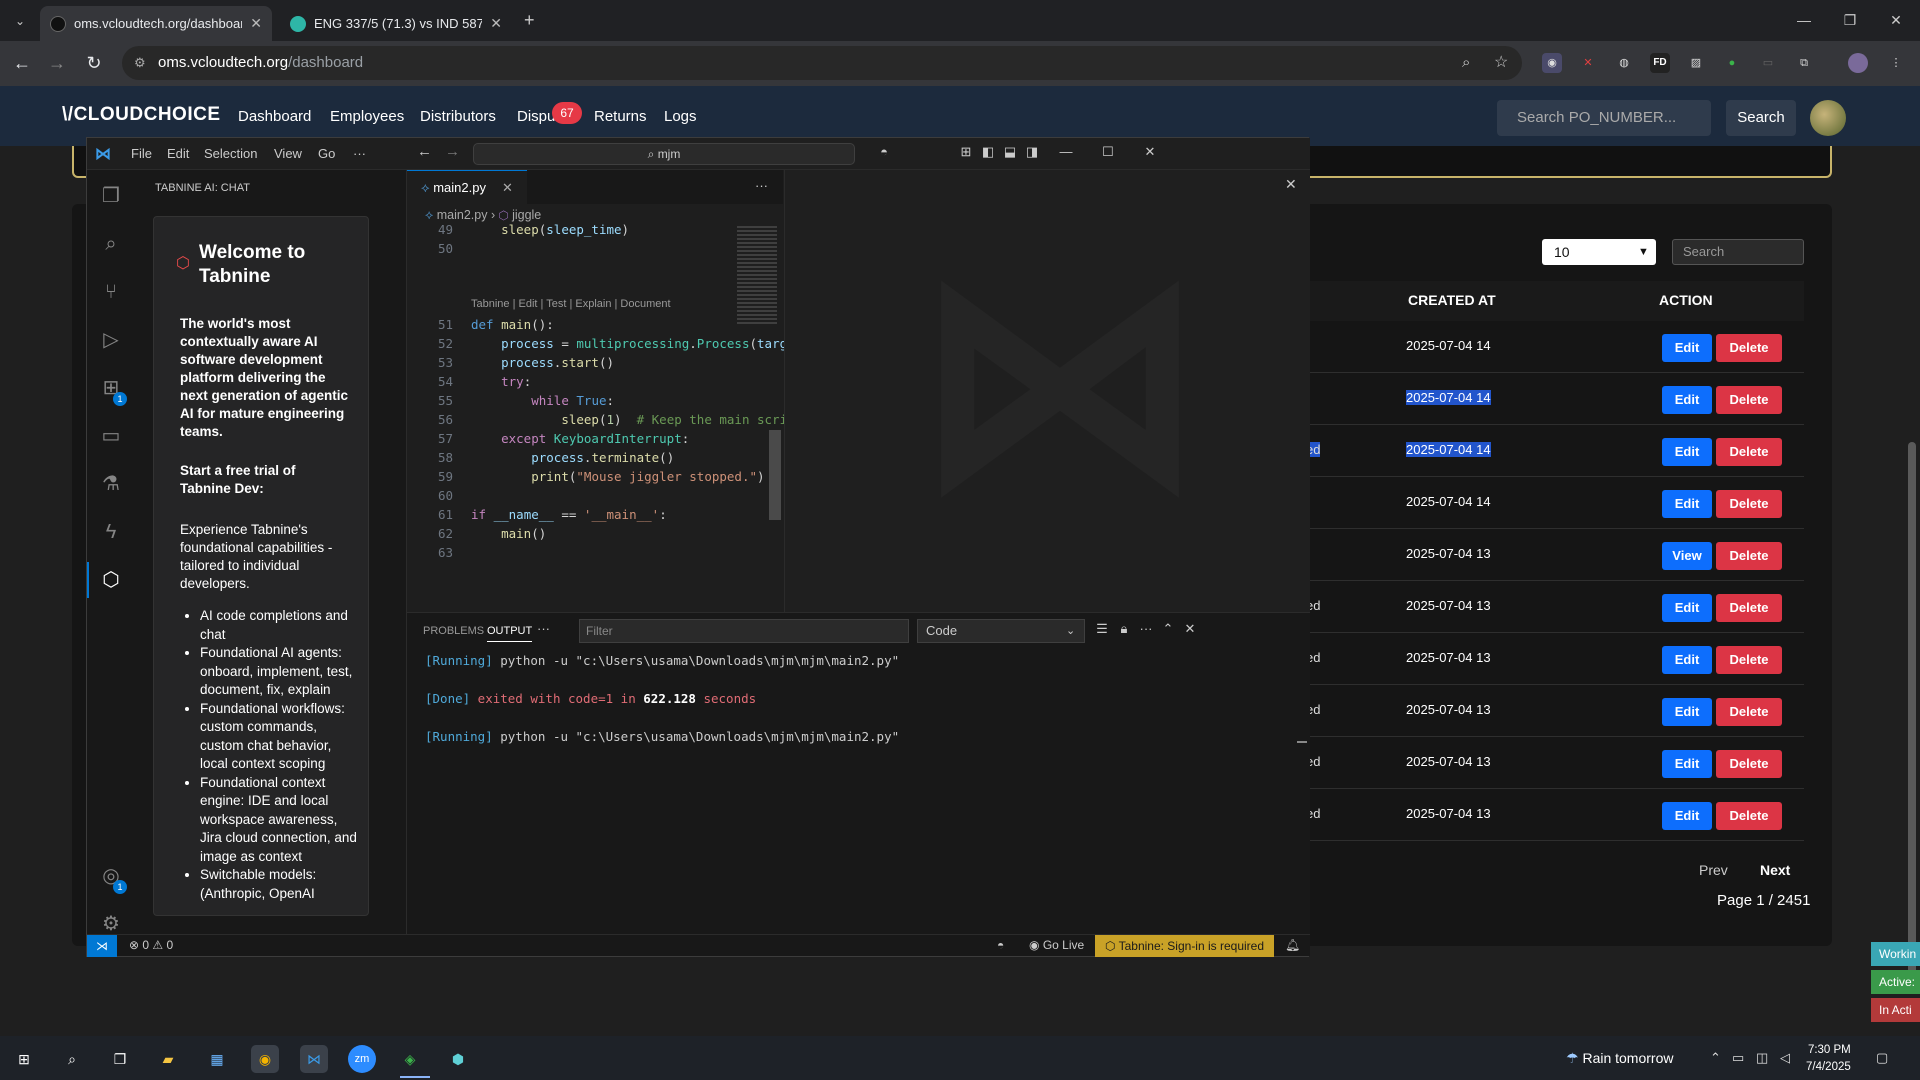 The width and height of the screenshot is (1920, 1080). Describe the element at coordinates (467, 187) in the screenshot. I see `editor-tab-main2: ⟡ main2.py ✕` at that location.